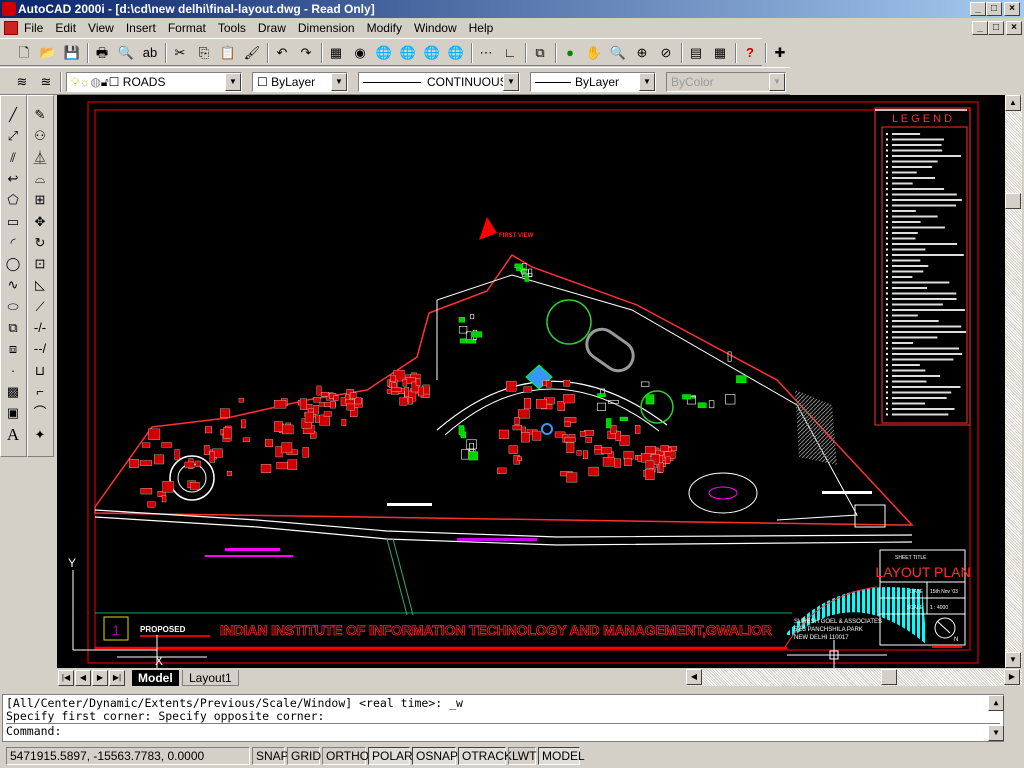 This screenshot has height=768, width=1024. What do you see at coordinates (485, 756) in the screenshot?
I see `status-toggle-otrack: OTRACK` at bounding box center [485, 756].